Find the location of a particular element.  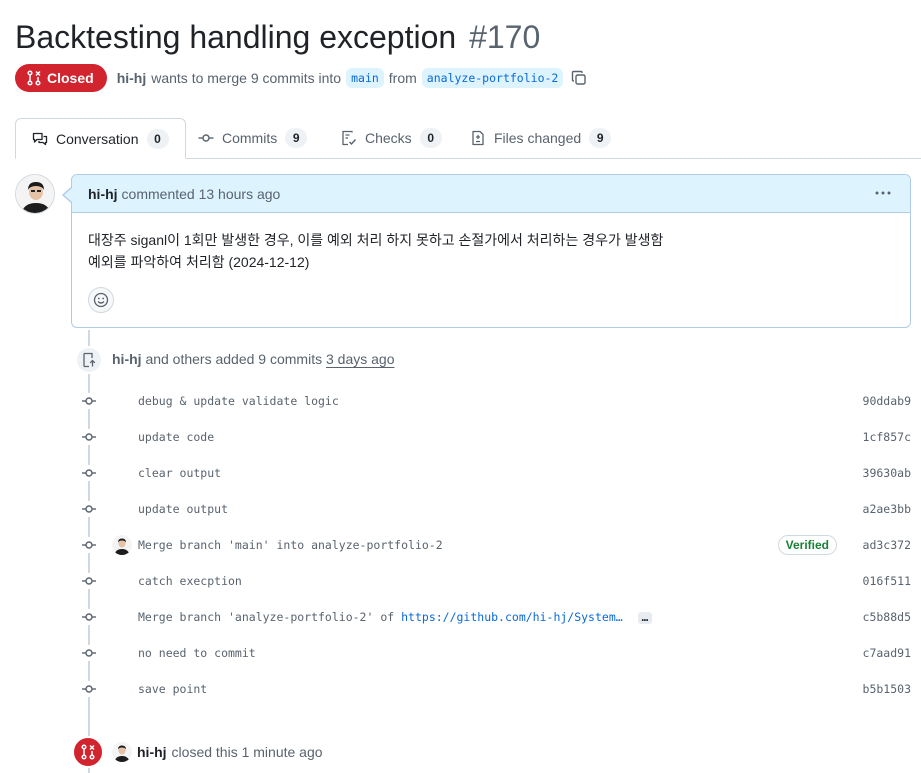

commit-sha: 39630ab is located at coordinates (887, 473).